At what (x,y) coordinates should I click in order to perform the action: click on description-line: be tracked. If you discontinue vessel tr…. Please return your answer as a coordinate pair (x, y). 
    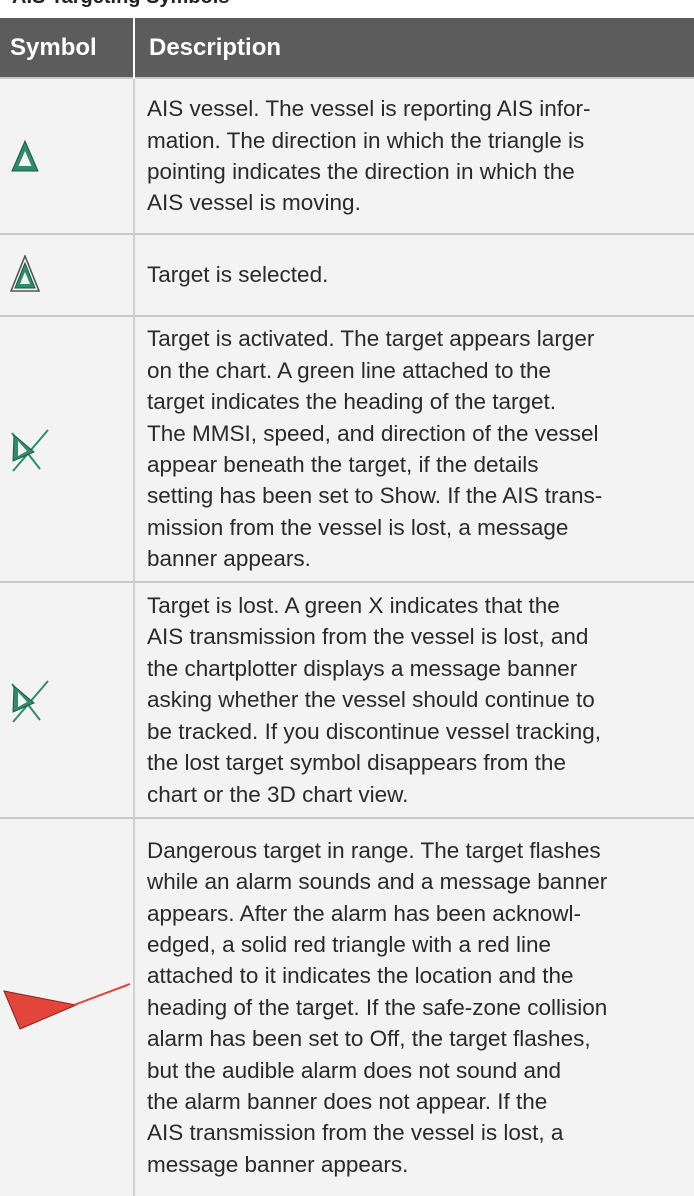
    Looking at the image, I should click on (374, 731).